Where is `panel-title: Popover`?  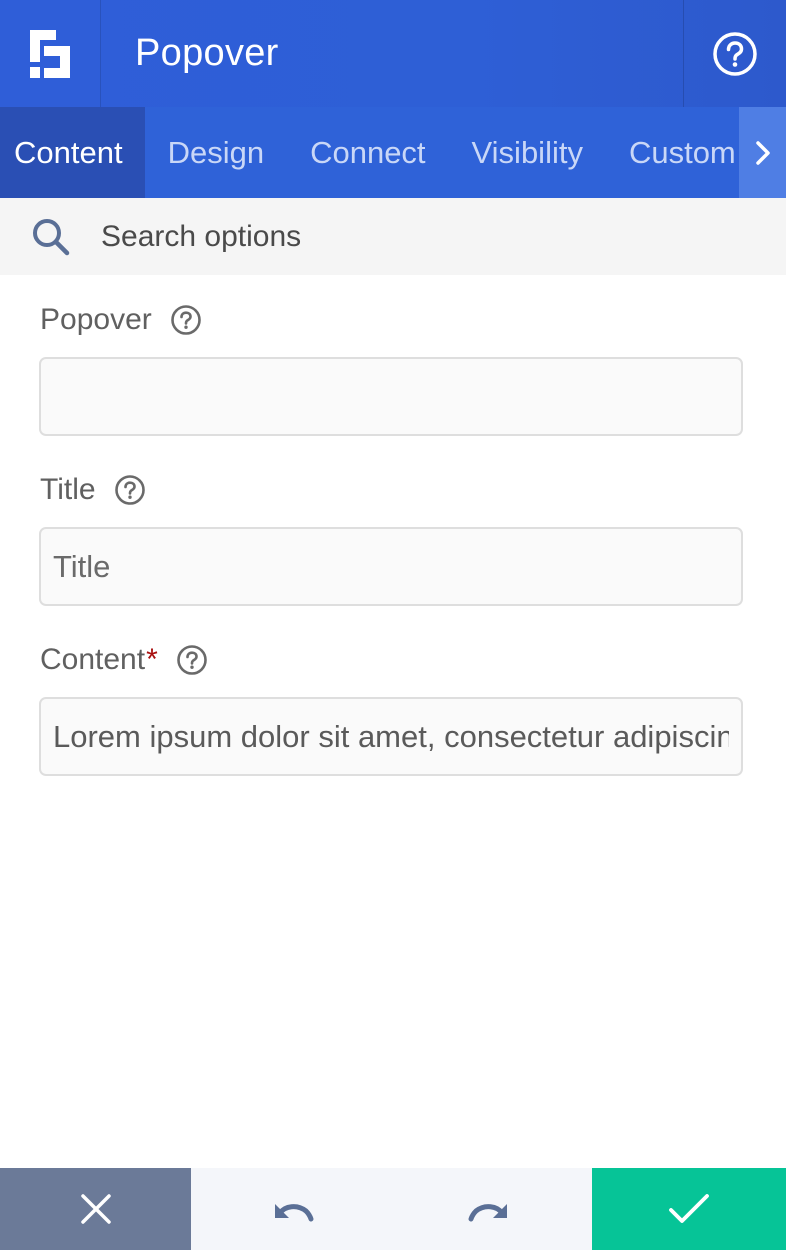
panel-title: Popover is located at coordinates (207, 53).